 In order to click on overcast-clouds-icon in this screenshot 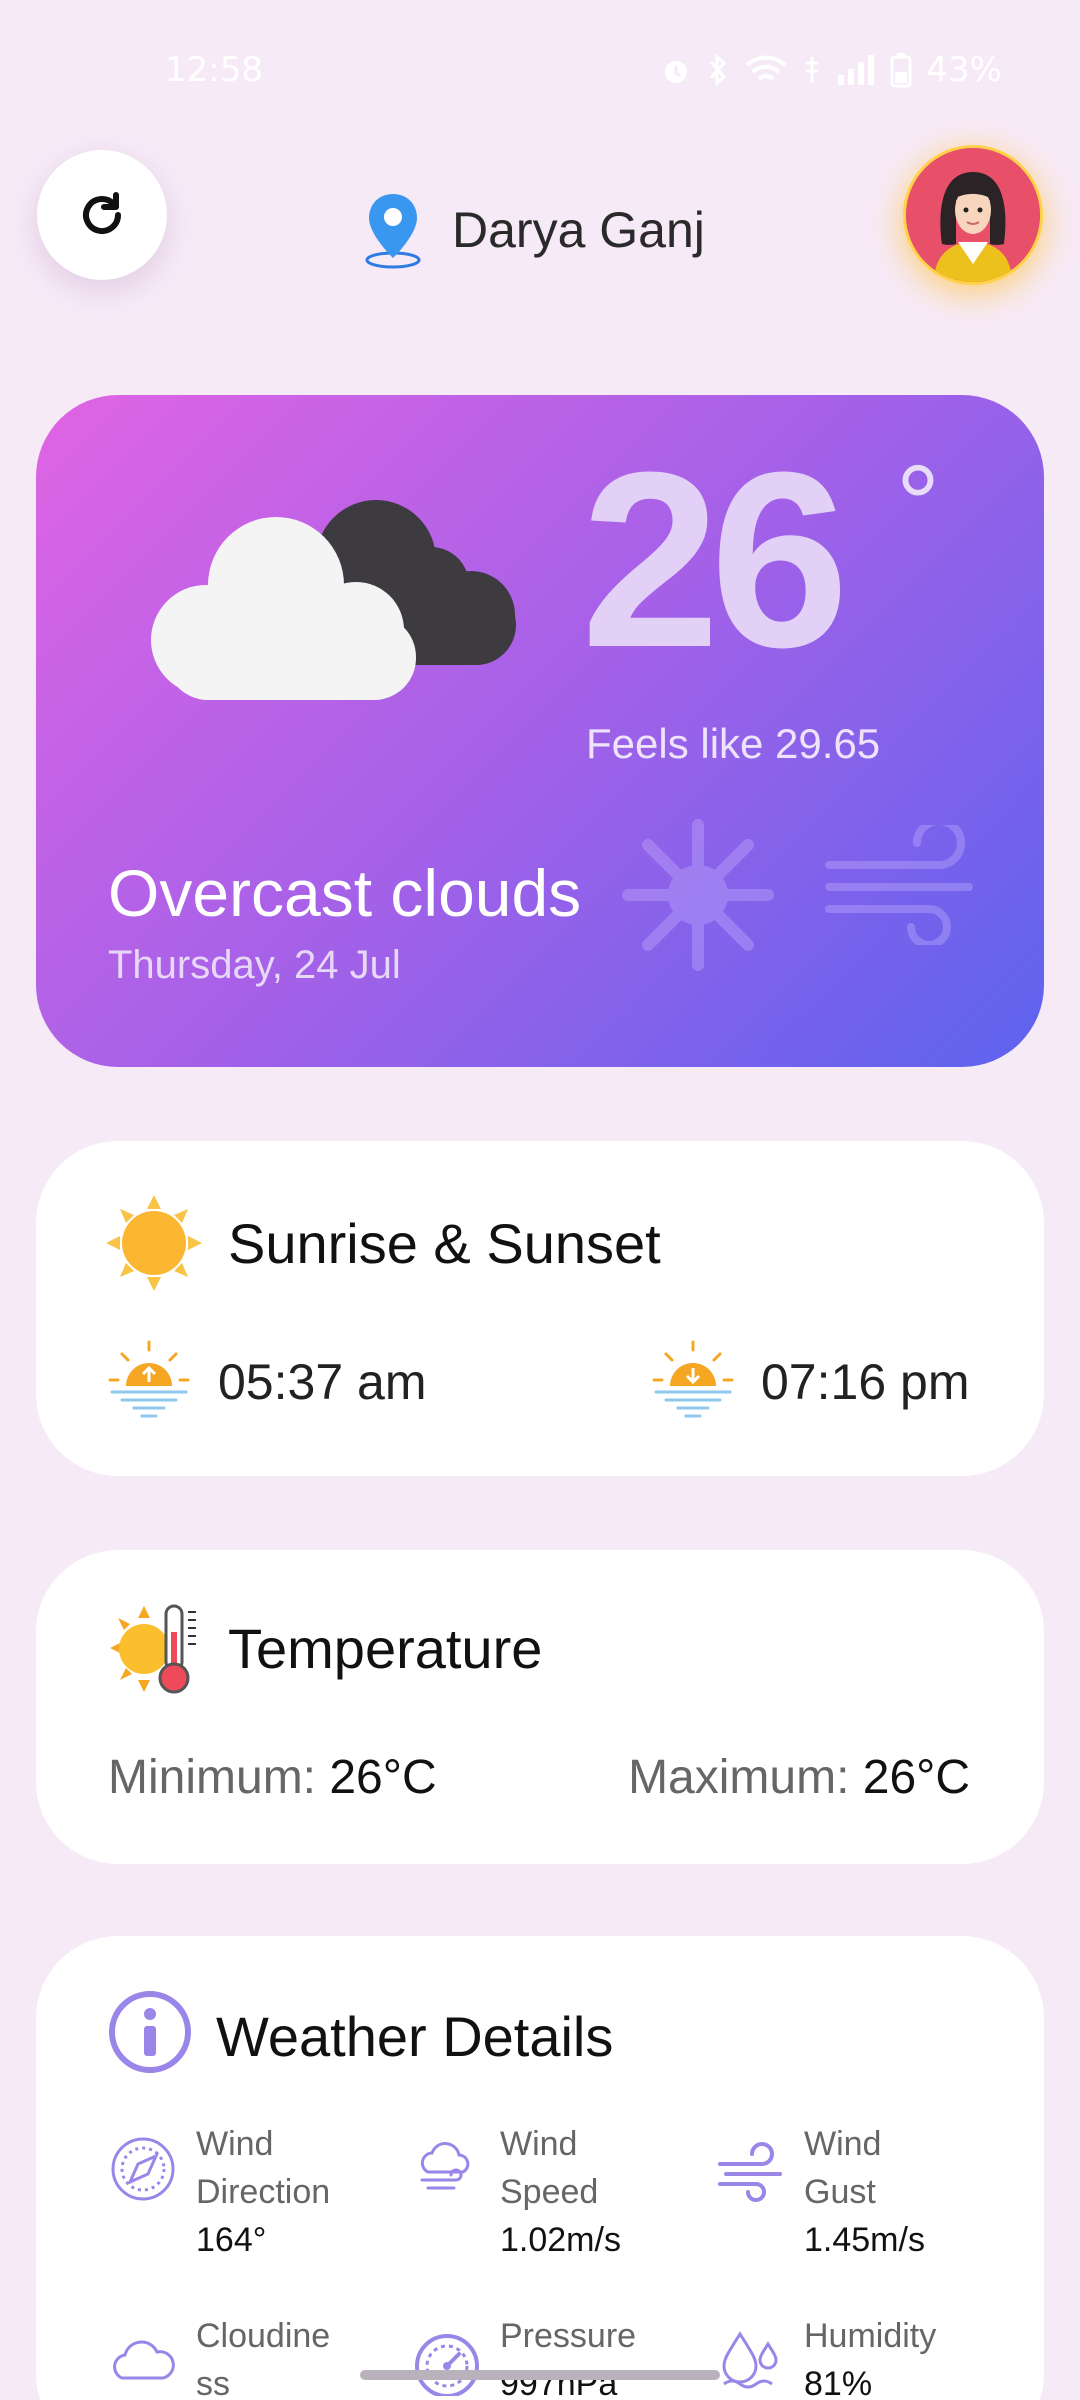, I will do `click(333, 600)`.